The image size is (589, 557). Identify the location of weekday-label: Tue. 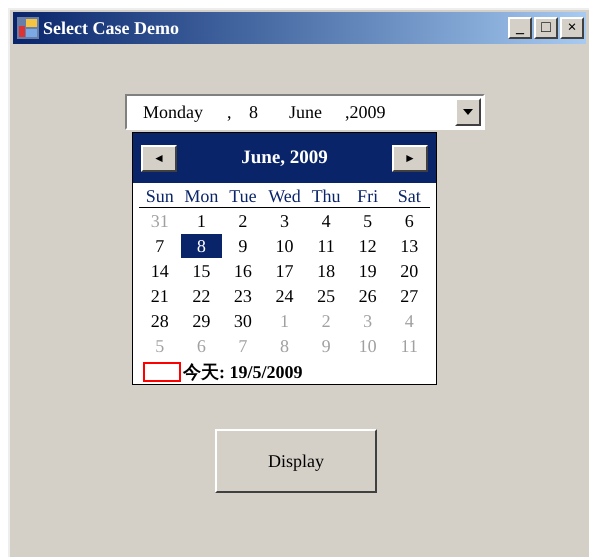
(243, 196).